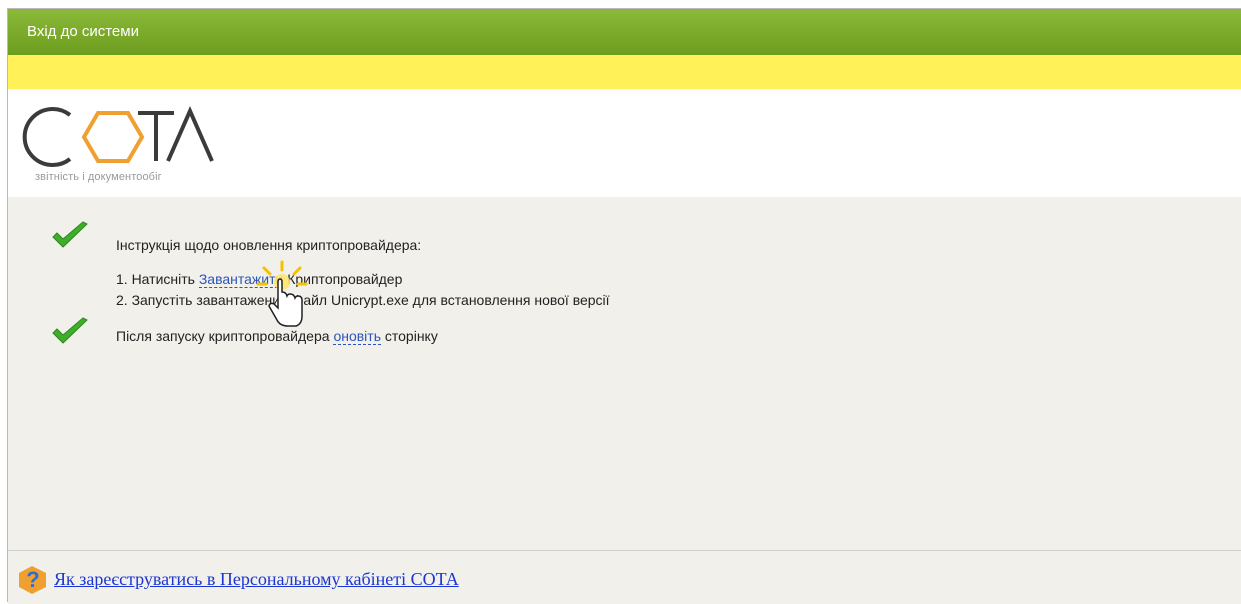 The height and width of the screenshot is (604, 1241). I want to click on cursor-hand-icon, so click(282, 293).